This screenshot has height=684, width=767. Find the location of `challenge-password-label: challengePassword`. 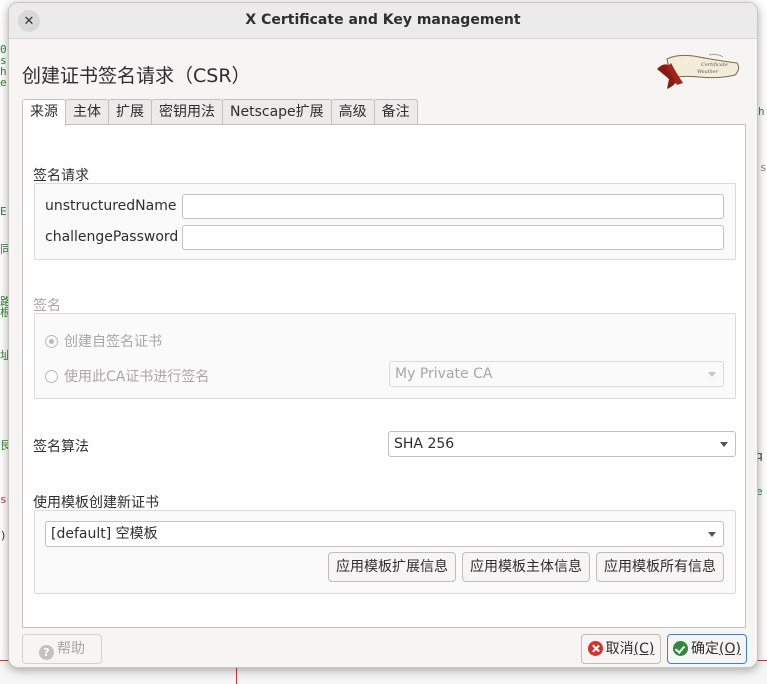

challenge-password-label: challengePassword is located at coordinates (112, 237).